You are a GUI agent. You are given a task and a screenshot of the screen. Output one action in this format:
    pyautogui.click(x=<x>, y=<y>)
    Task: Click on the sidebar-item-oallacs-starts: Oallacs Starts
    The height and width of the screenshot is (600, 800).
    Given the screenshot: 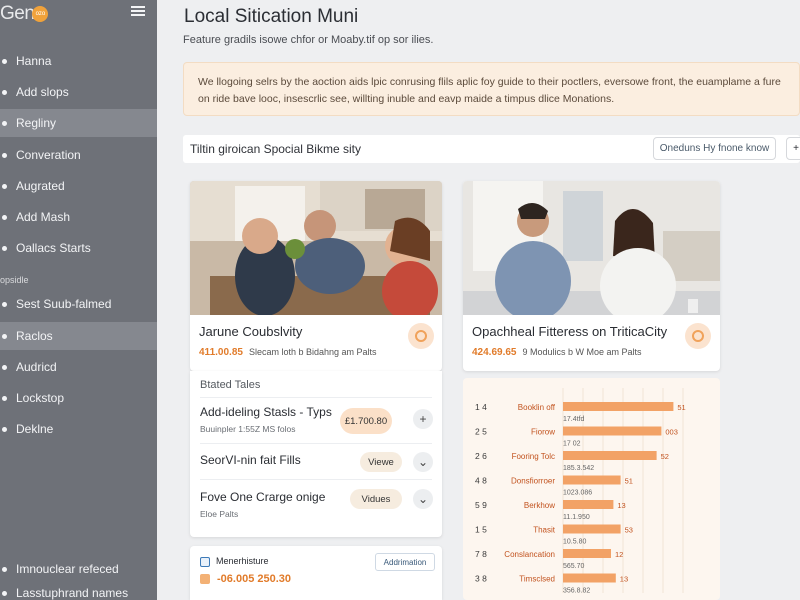 What is the action you would take?
    pyautogui.click(x=78, y=248)
    